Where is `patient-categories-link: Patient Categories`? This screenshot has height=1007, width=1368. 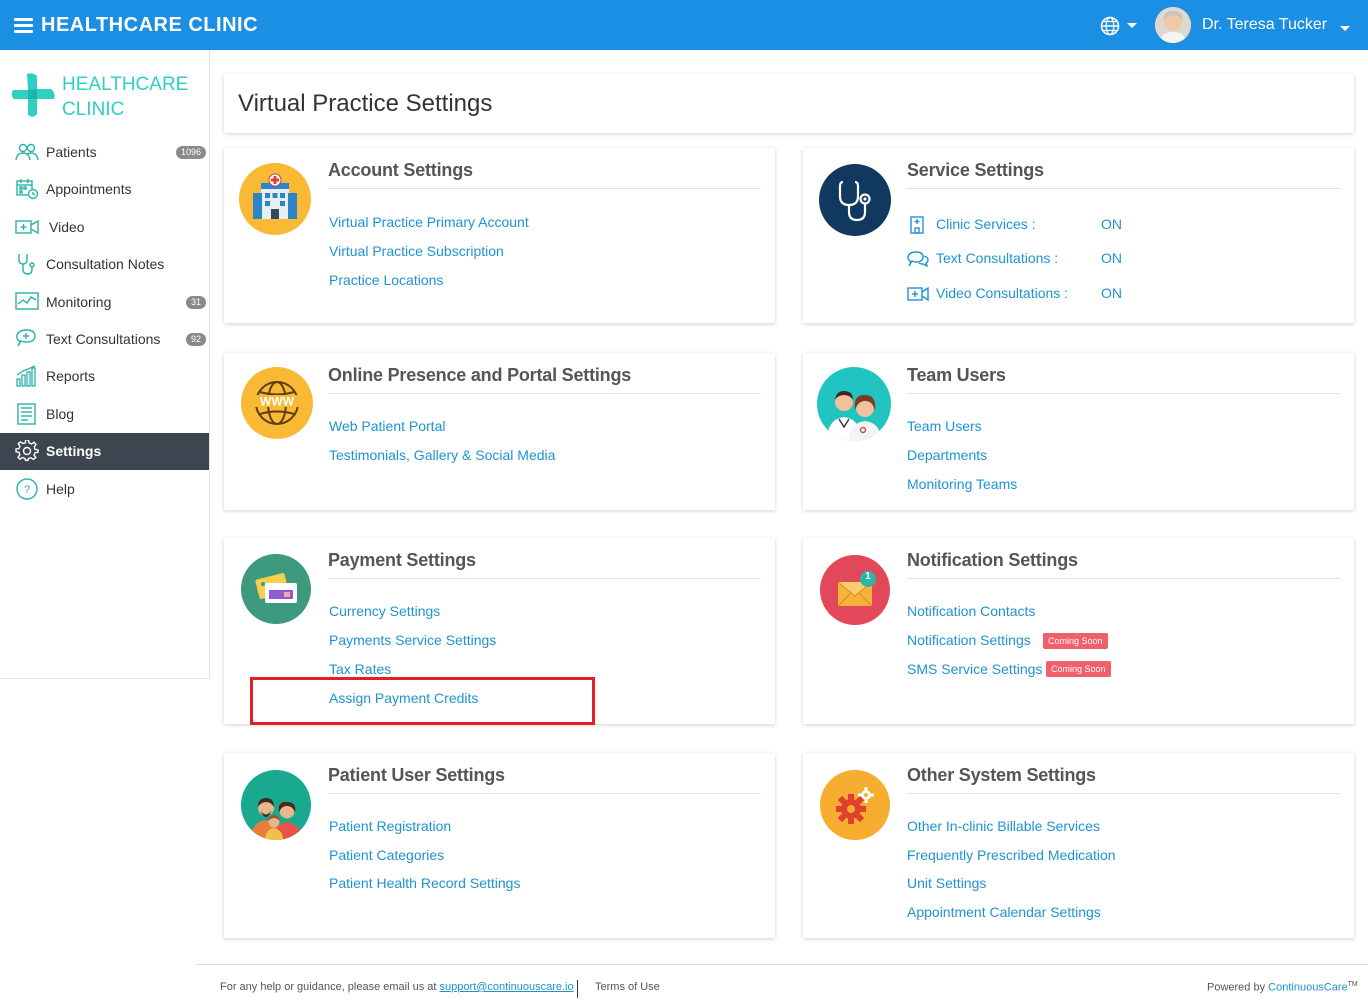 patient-categories-link: Patient Categories is located at coordinates (386, 855).